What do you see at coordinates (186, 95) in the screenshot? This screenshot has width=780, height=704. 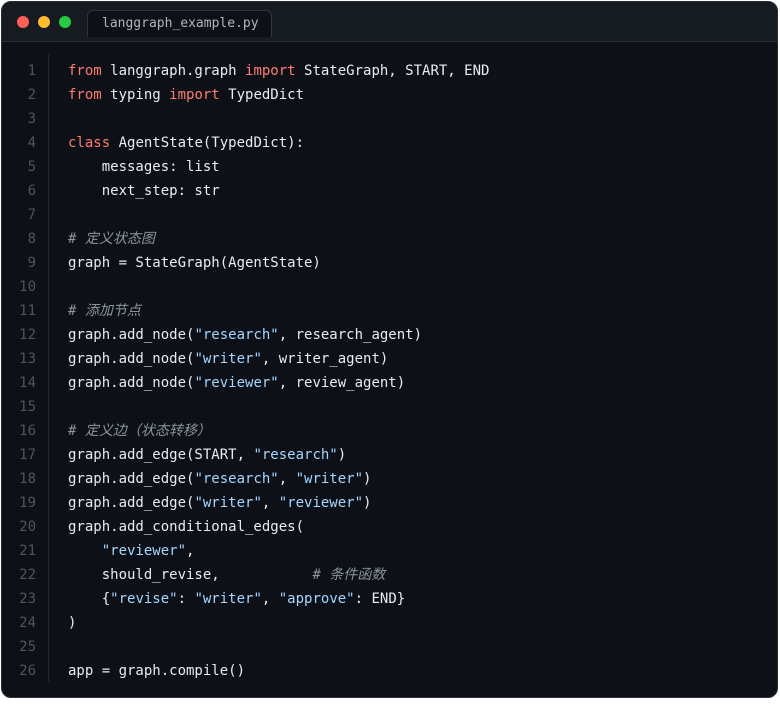 I see `code-text: from typing import TypedDict` at bounding box center [186, 95].